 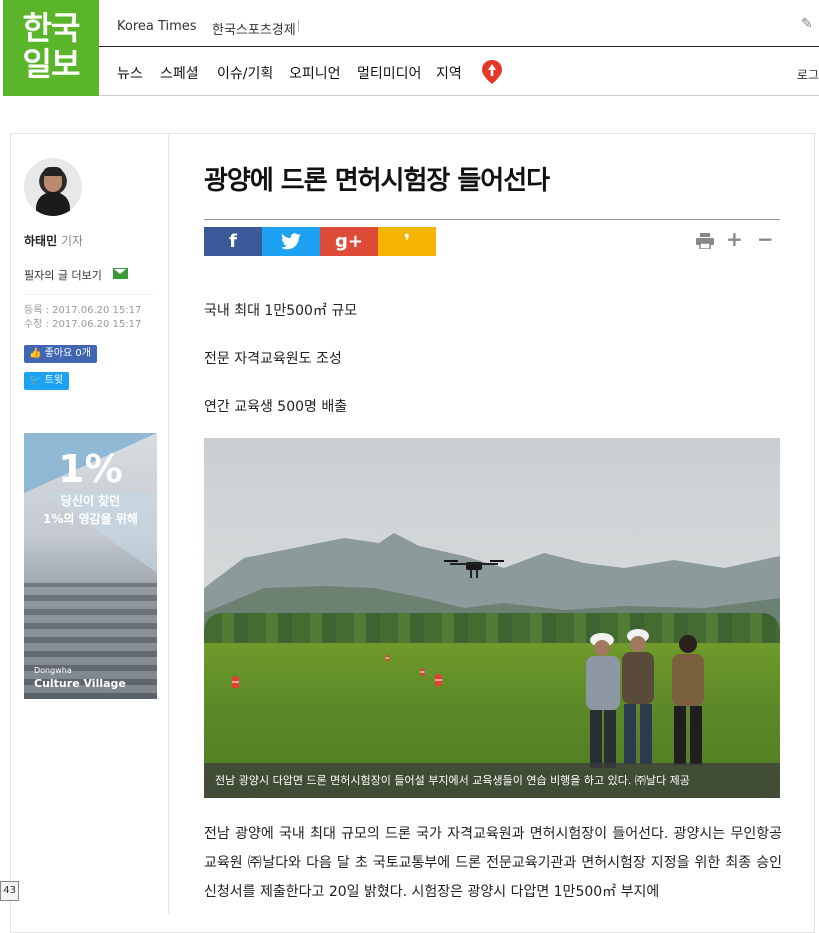 What do you see at coordinates (53, 670) in the screenshot?
I see `ad-brand-small: Dongwha` at bounding box center [53, 670].